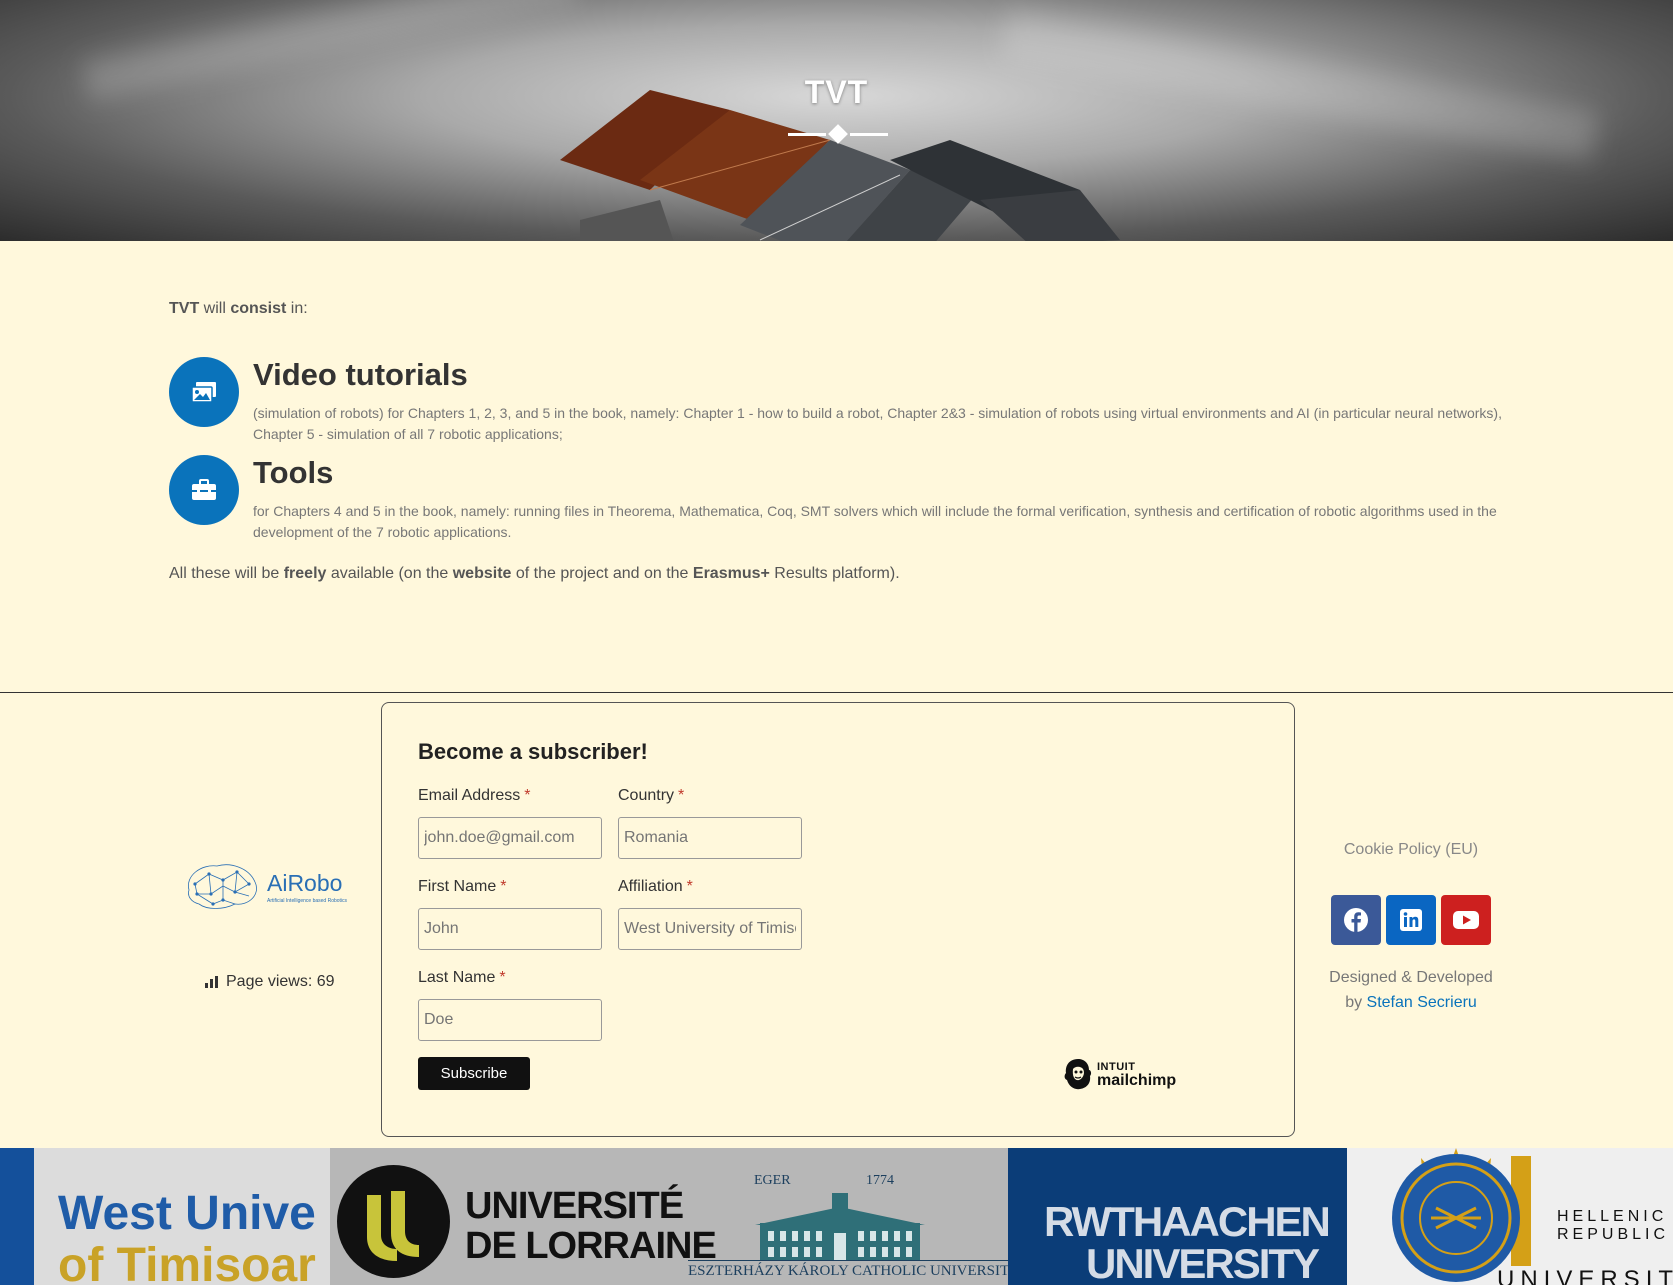 The width and height of the screenshot is (1673, 1285). Describe the element at coordinates (474, 795) in the screenshot. I see `email-label: Email Address *` at that location.